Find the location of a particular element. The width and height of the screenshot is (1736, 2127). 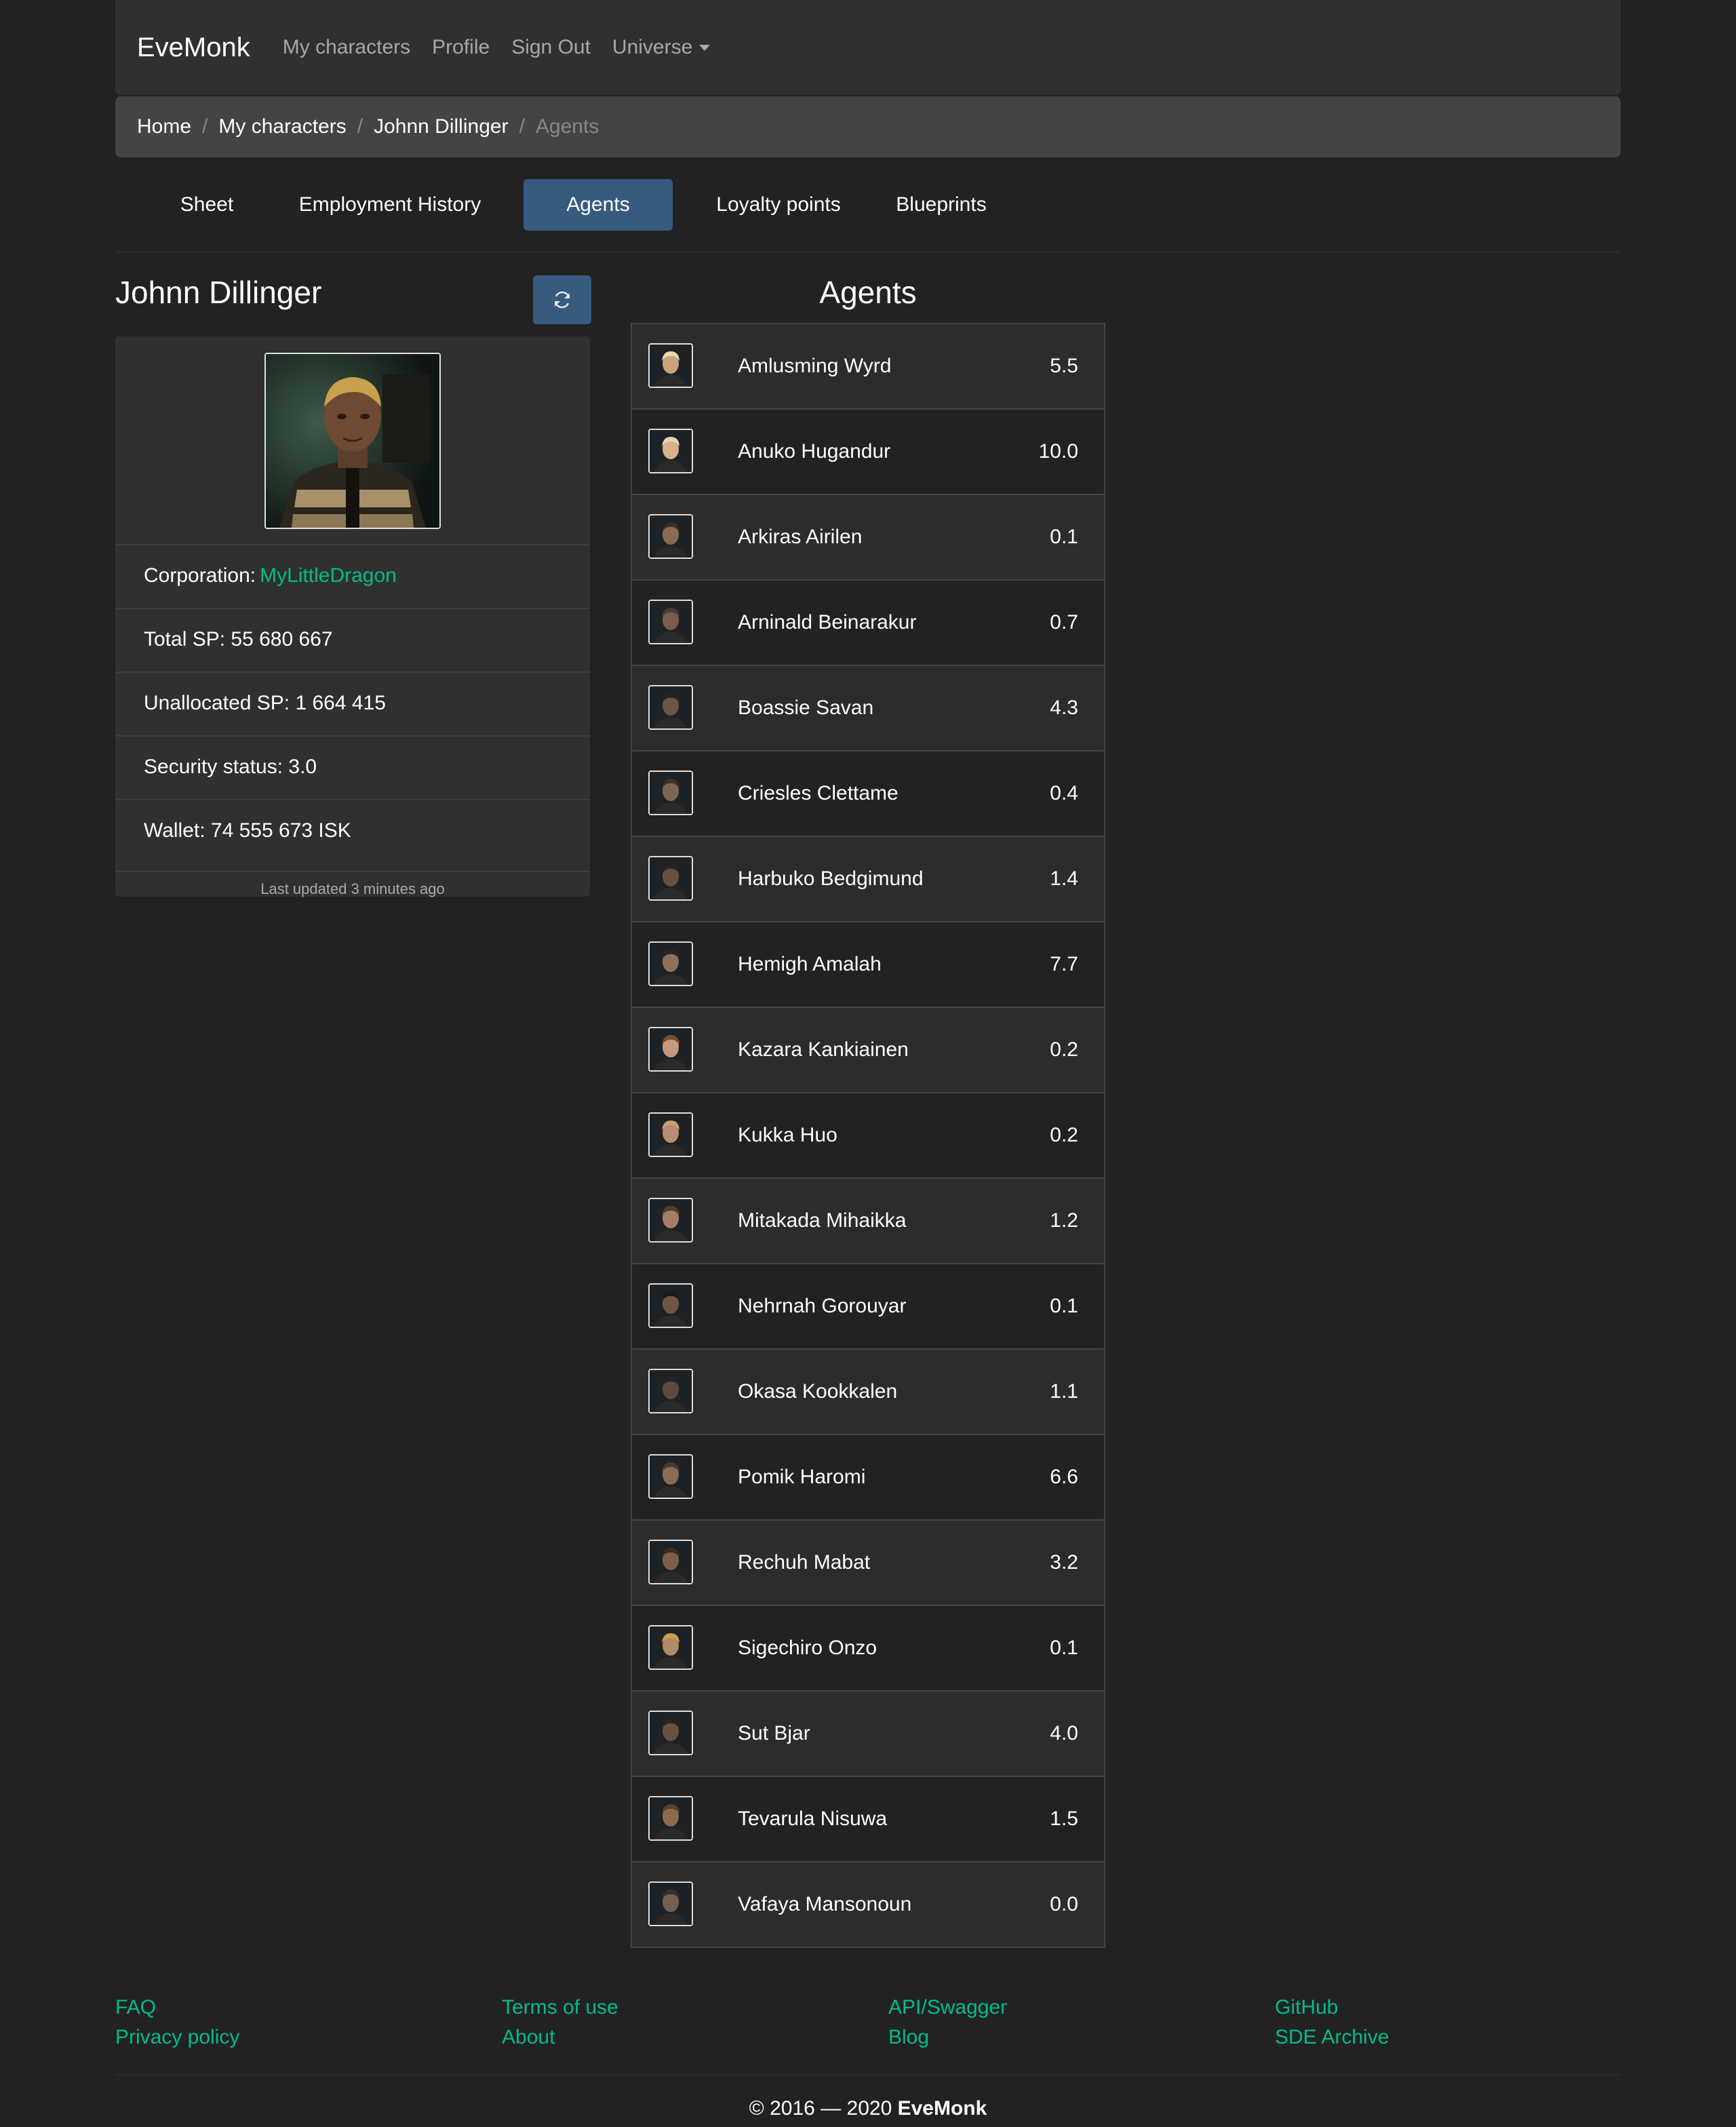

agent-name: Hemigh Amalah is located at coordinates (810, 964).